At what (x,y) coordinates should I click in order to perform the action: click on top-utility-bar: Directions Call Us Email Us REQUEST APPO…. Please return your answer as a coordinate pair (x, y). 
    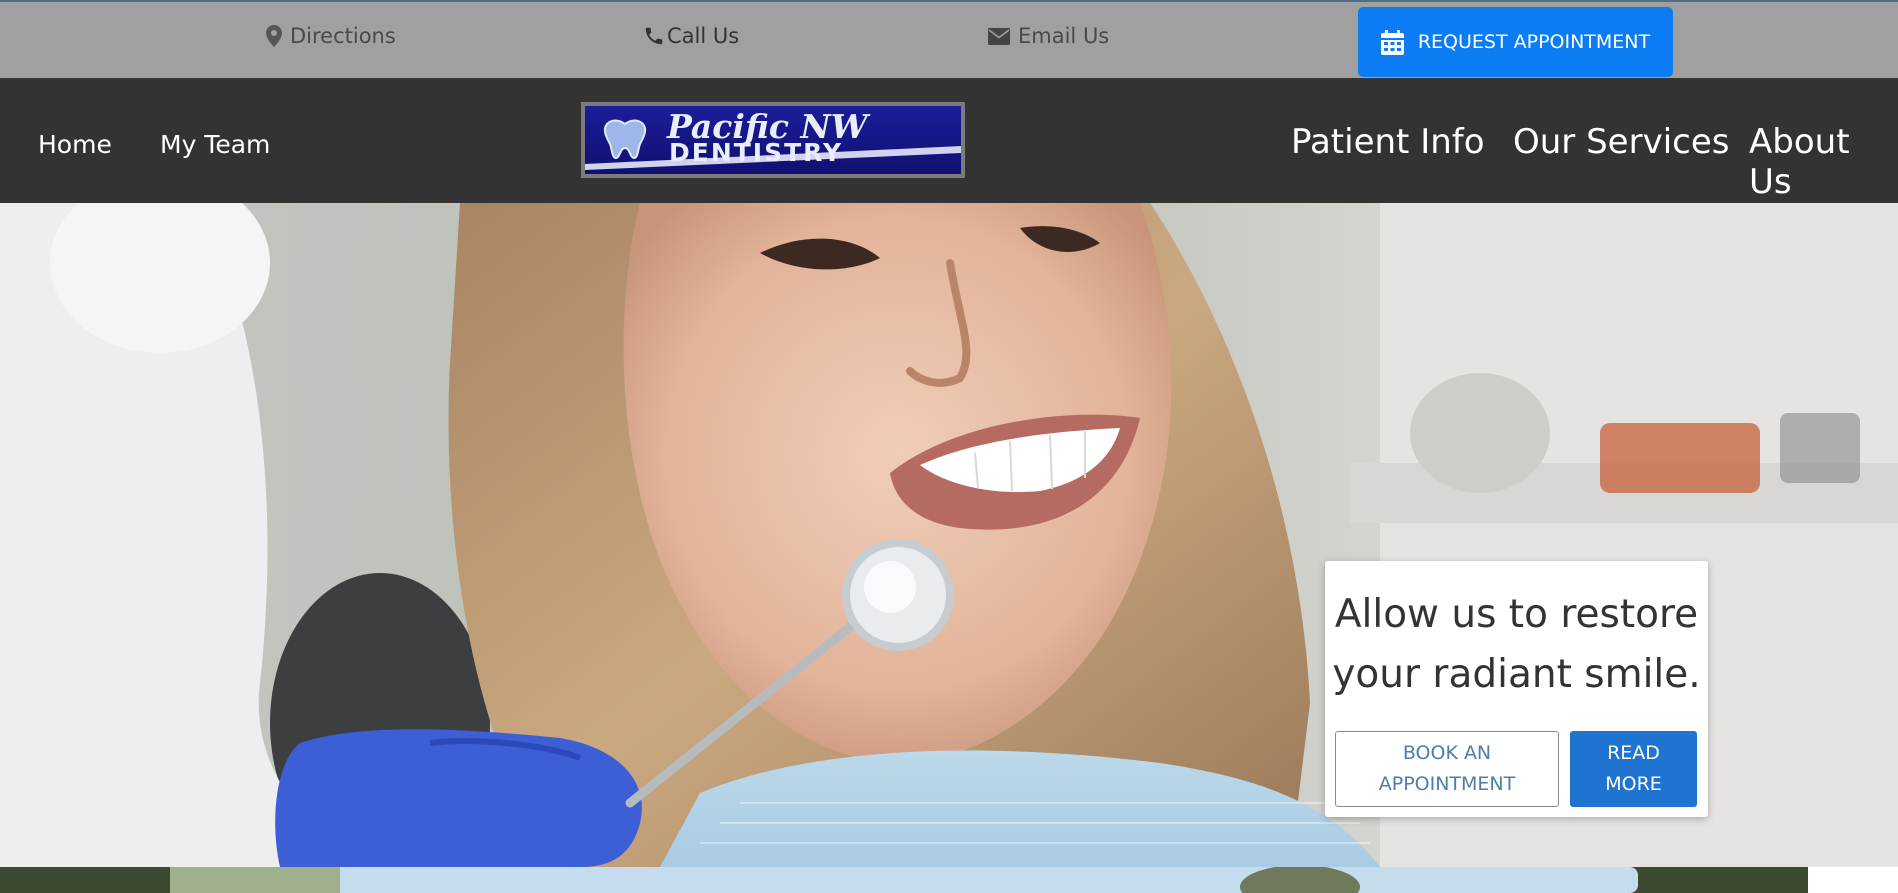
    Looking at the image, I should click on (949, 39).